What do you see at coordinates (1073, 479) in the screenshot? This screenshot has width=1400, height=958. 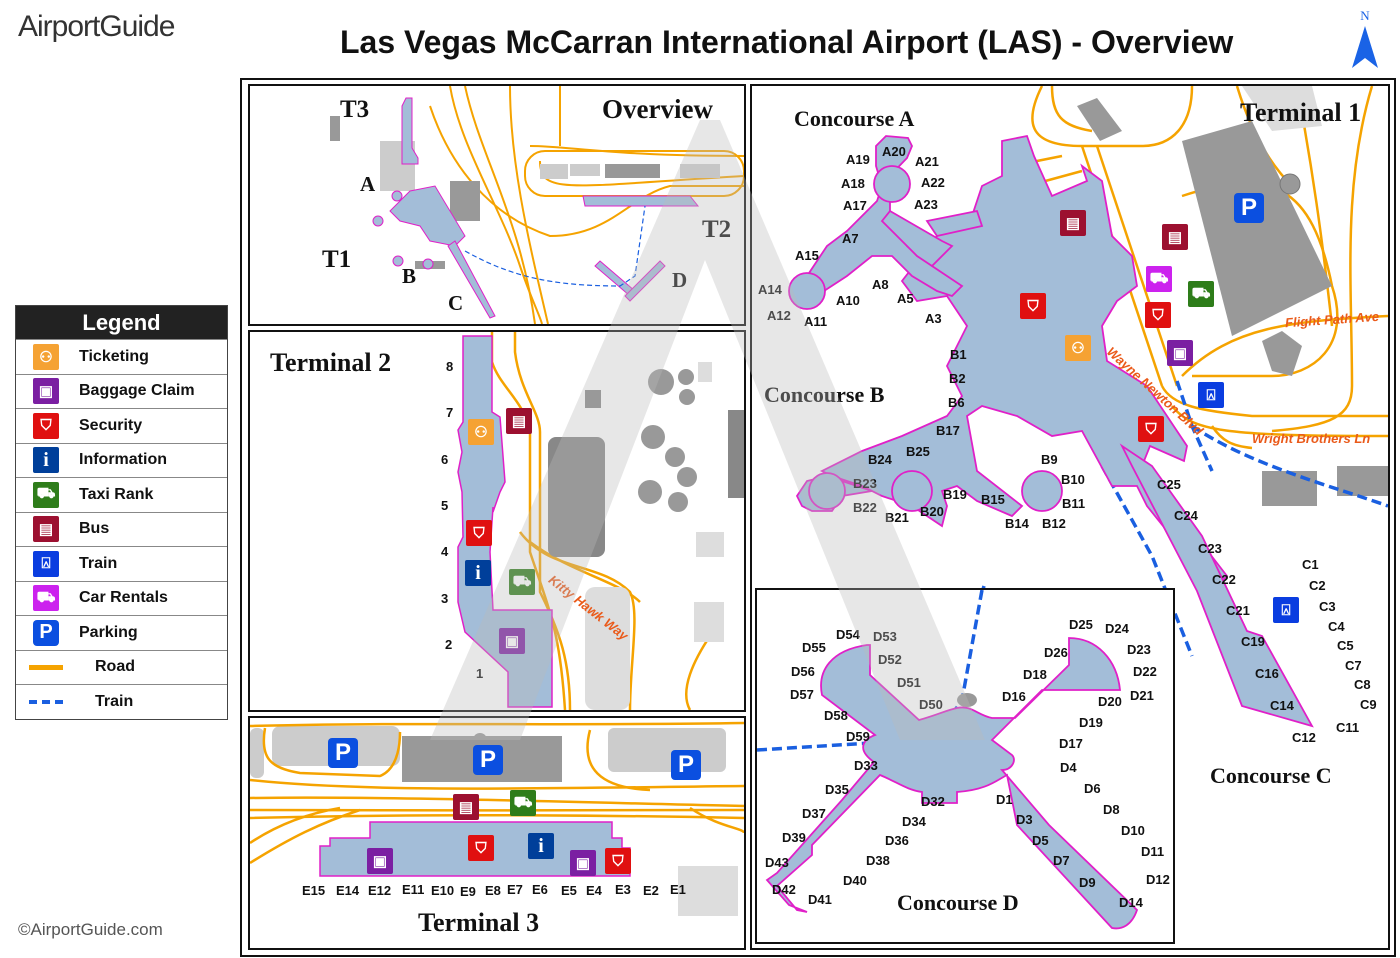 I see `gate-label: B10` at bounding box center [1073, 479].